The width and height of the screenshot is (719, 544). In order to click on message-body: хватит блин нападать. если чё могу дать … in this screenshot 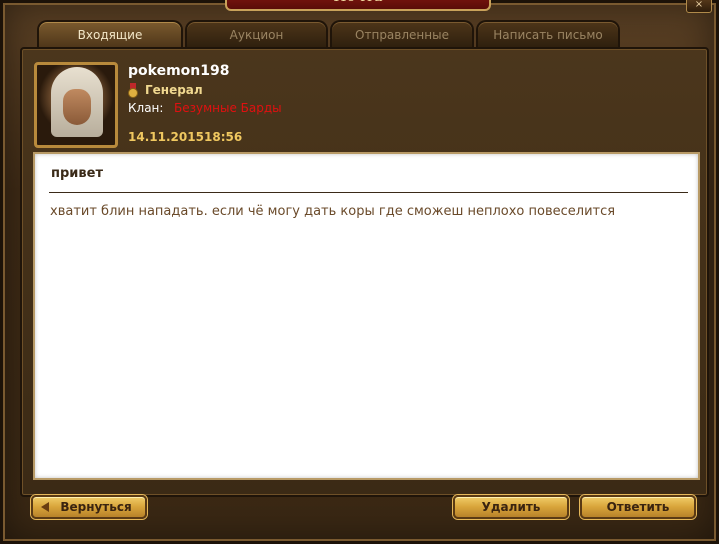, I will do `click(333, 211)`.